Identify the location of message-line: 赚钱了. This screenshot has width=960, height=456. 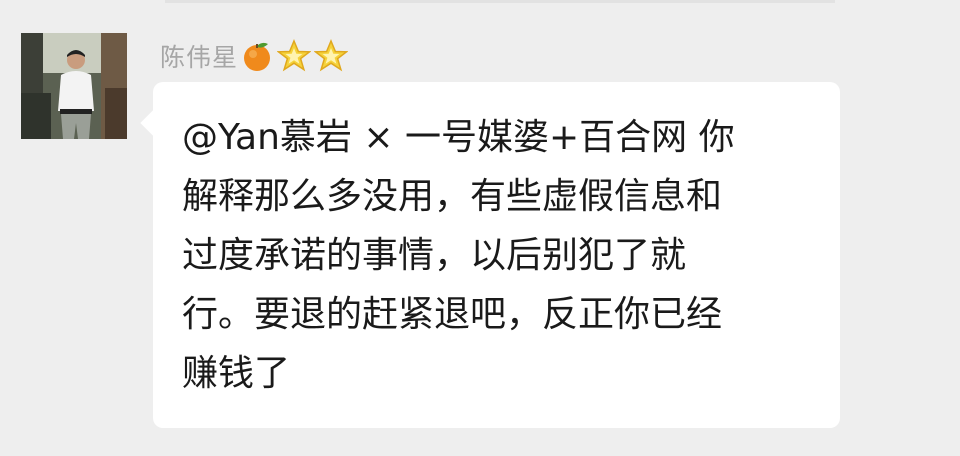
(236, 373).